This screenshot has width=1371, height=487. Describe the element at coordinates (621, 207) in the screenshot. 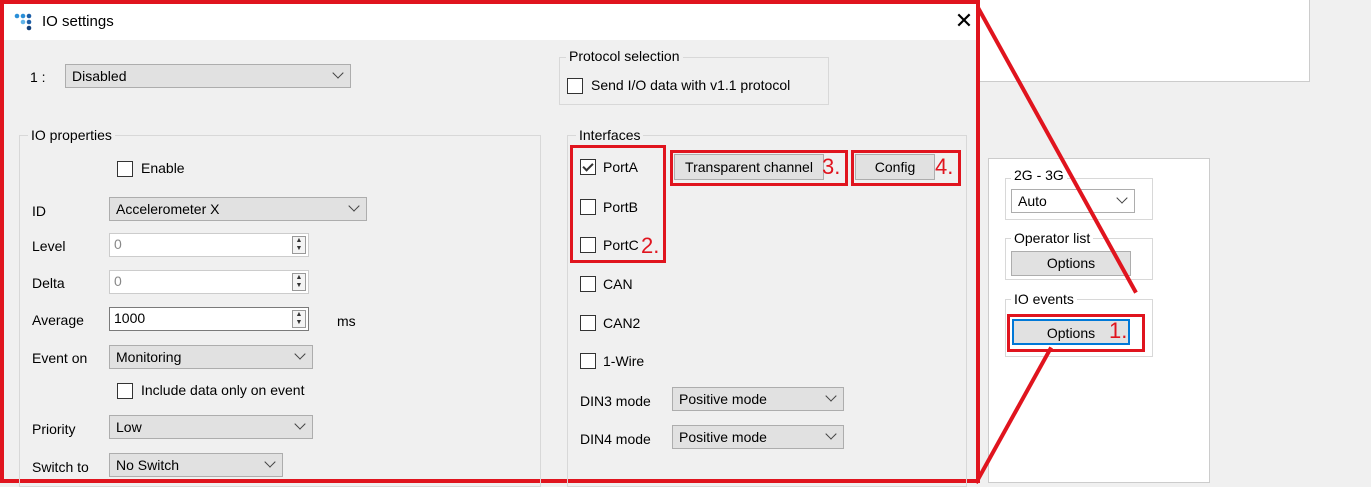

I see `portb-label: PortB` at that location.